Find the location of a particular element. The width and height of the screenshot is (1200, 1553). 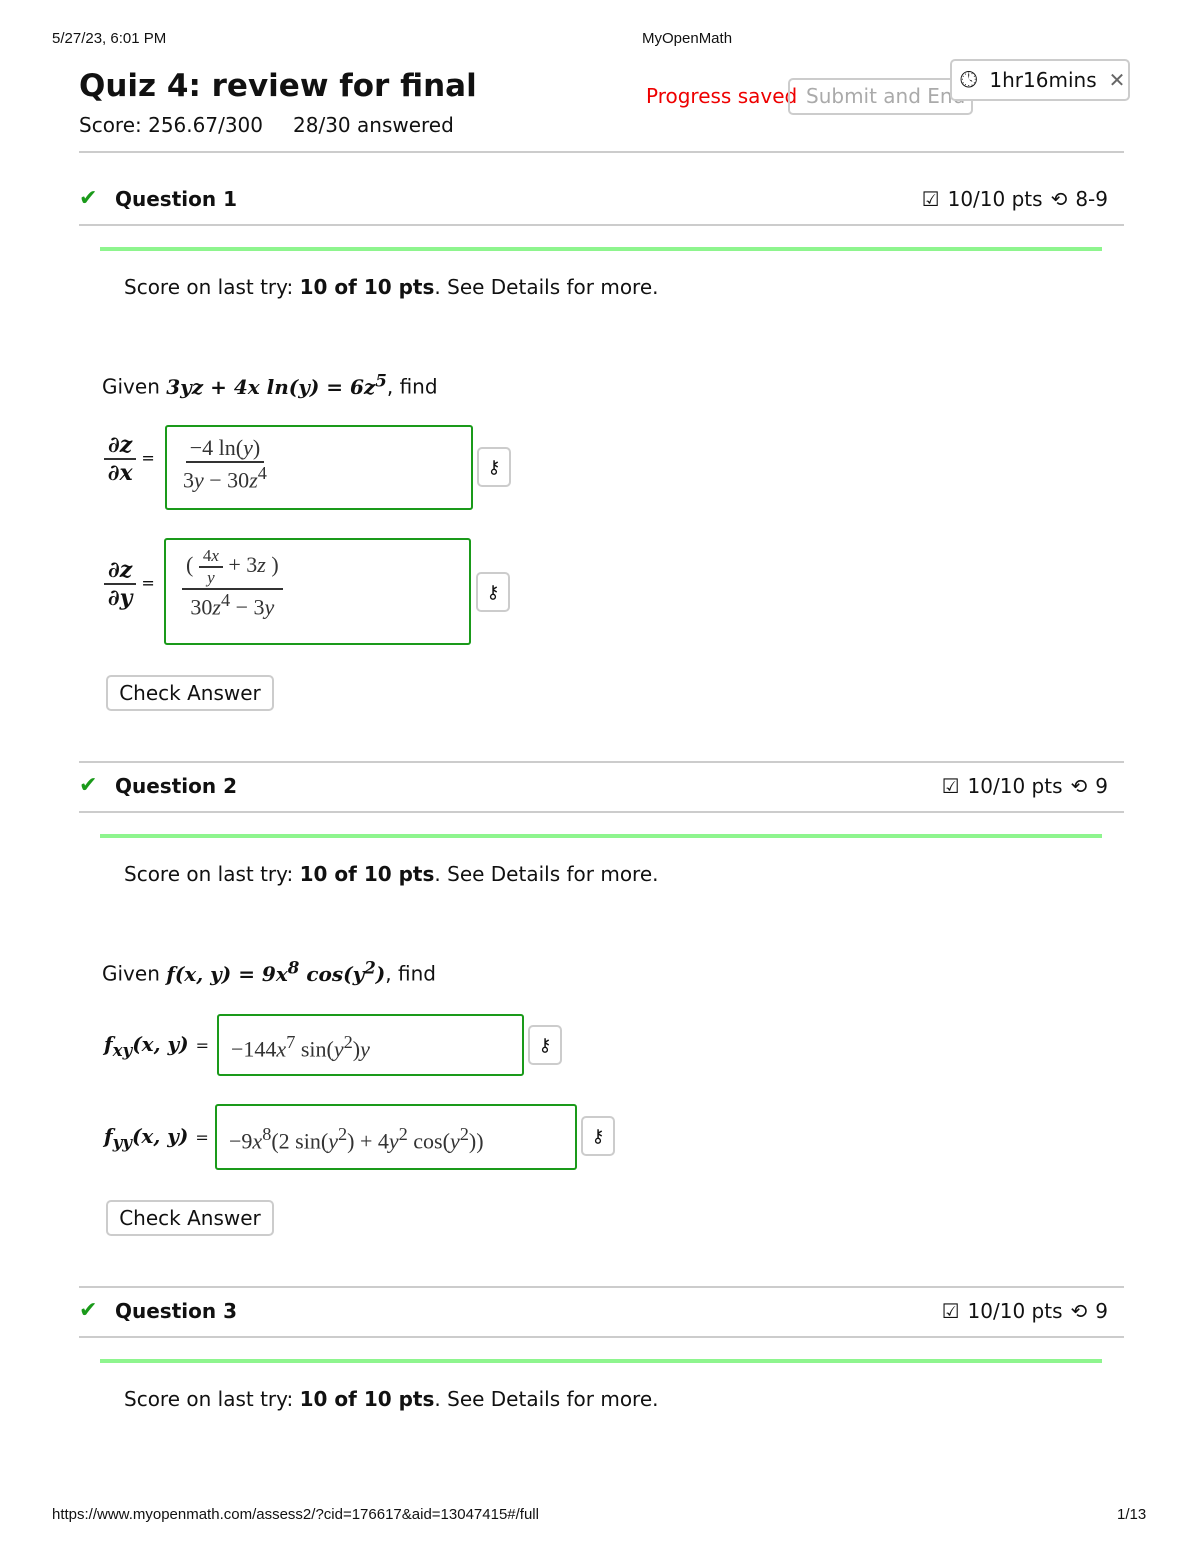

dz-dy-label: ∂z ∂y = is located at coordinates (129, 584).